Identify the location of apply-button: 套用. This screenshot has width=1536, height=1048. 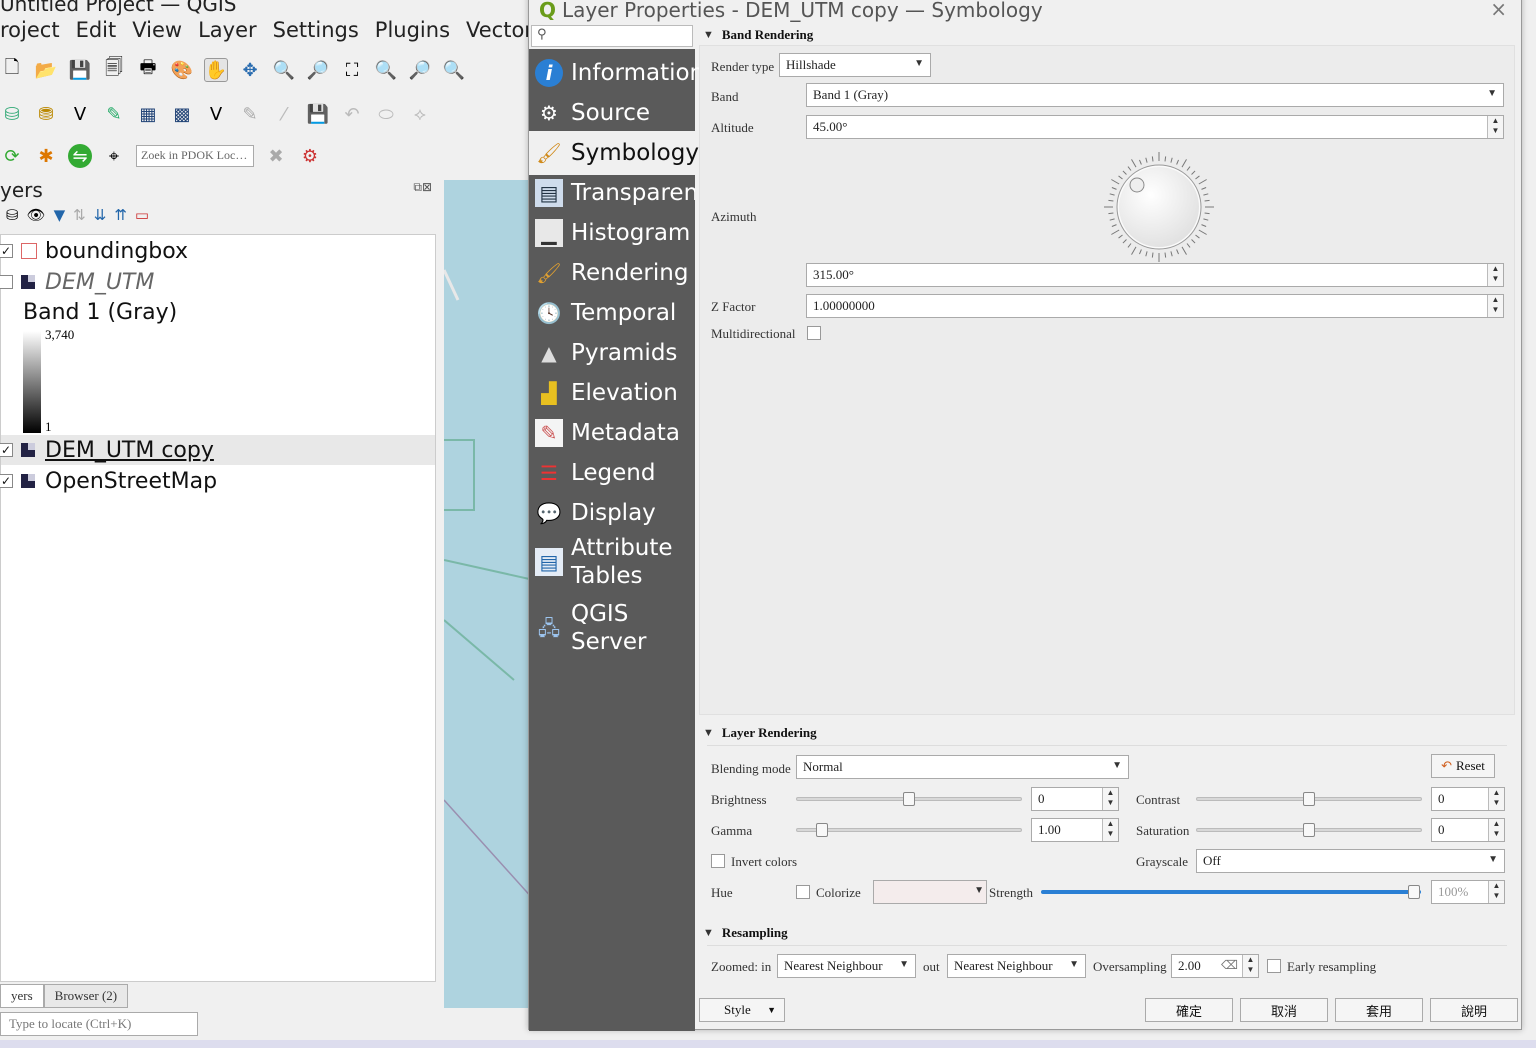
(1379, 1010).